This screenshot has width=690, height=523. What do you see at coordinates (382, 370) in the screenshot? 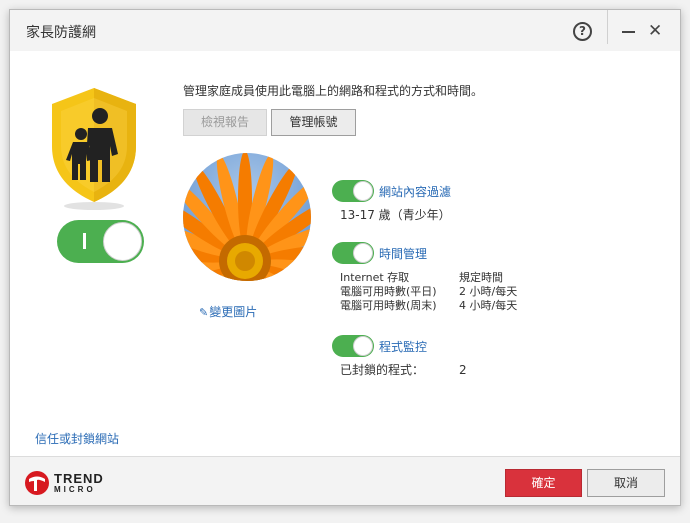
I see `blocked-programs-label: 已封鎖的程式：` at bounding box center [382, 370].